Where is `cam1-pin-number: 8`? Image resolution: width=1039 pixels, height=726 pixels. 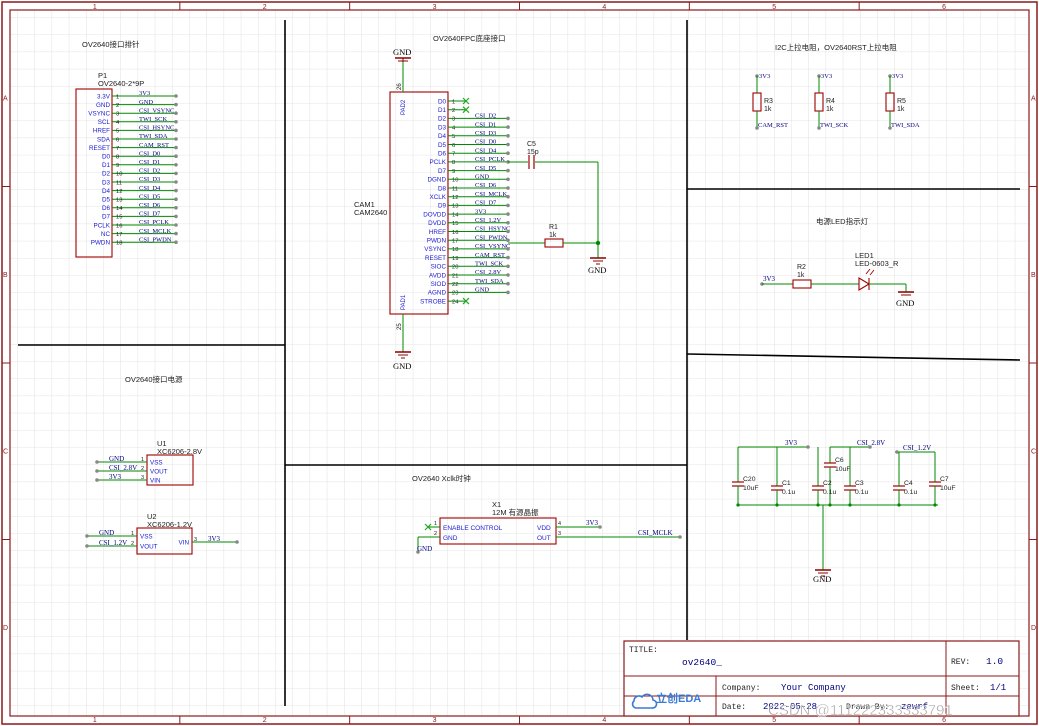 cam1-pin-number: 8 is located at coordinates (453, 163).